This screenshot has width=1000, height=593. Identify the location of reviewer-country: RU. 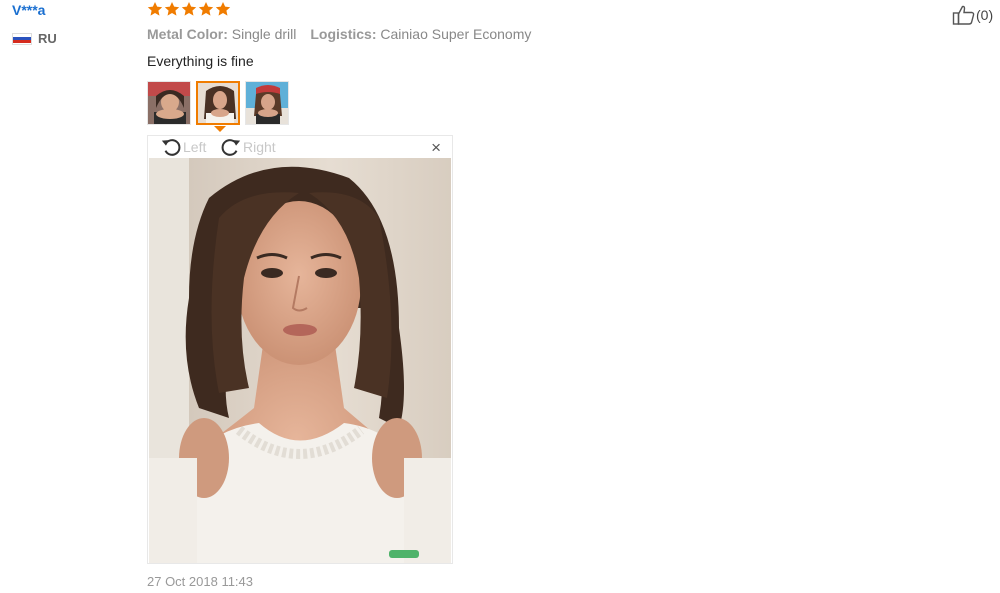
(34, 38).